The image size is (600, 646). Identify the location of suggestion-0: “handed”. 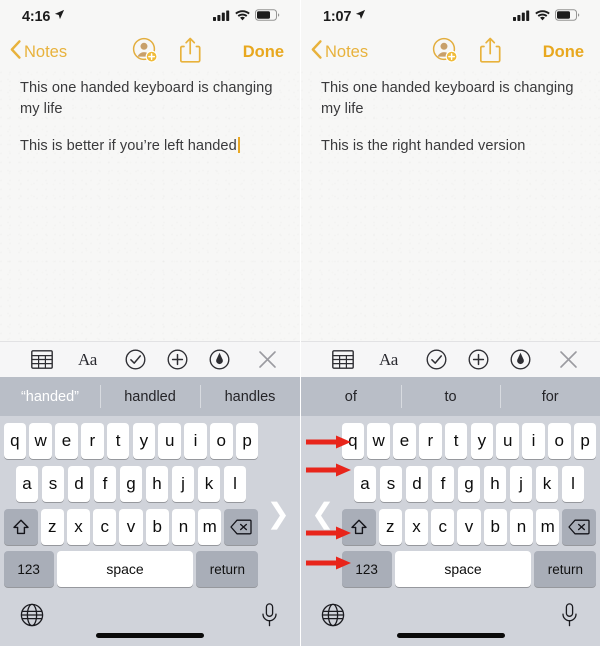
(50, 396).